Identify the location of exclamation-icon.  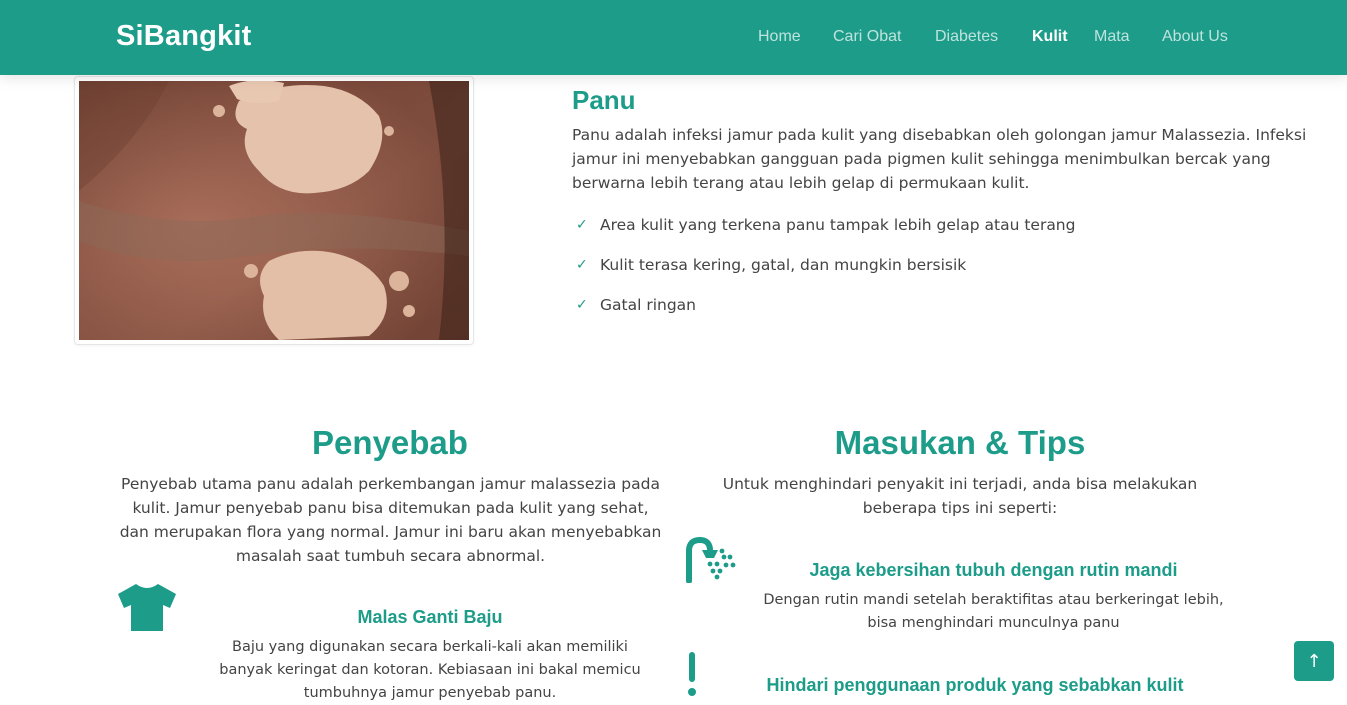
(692, 677).